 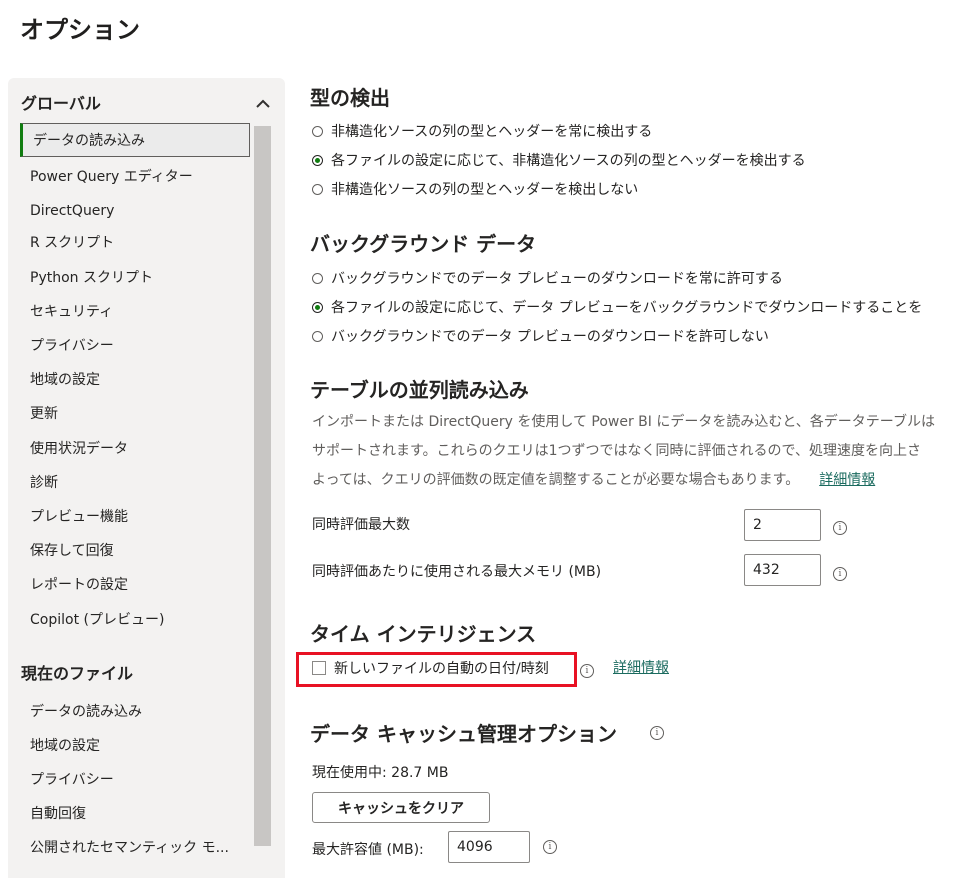 I want to click on background-data-heading: バックグラウンド データ, so click(x=423, y=244).